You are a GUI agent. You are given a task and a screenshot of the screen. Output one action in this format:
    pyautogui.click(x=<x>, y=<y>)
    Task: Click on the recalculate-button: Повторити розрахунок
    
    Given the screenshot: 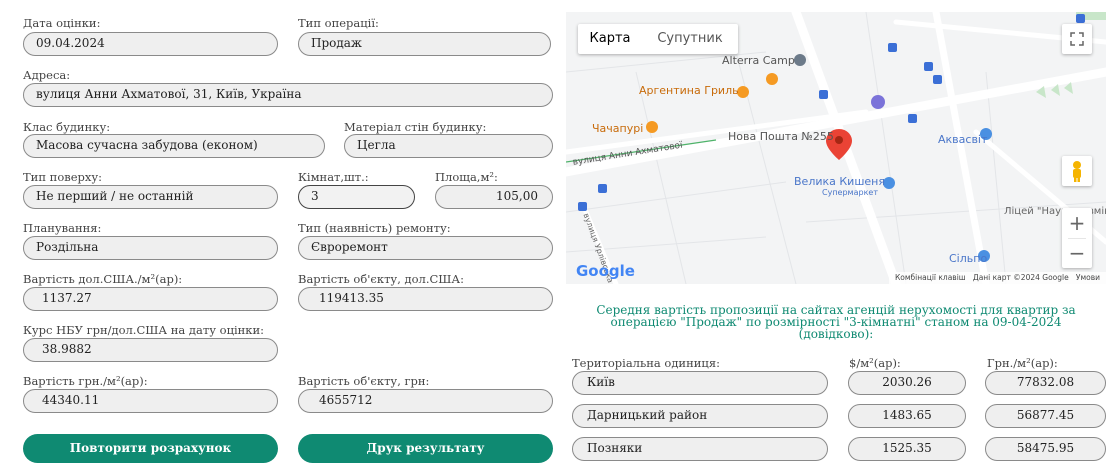 What is the action you would take?
    pyautogui.click(x=150, y=448)
    